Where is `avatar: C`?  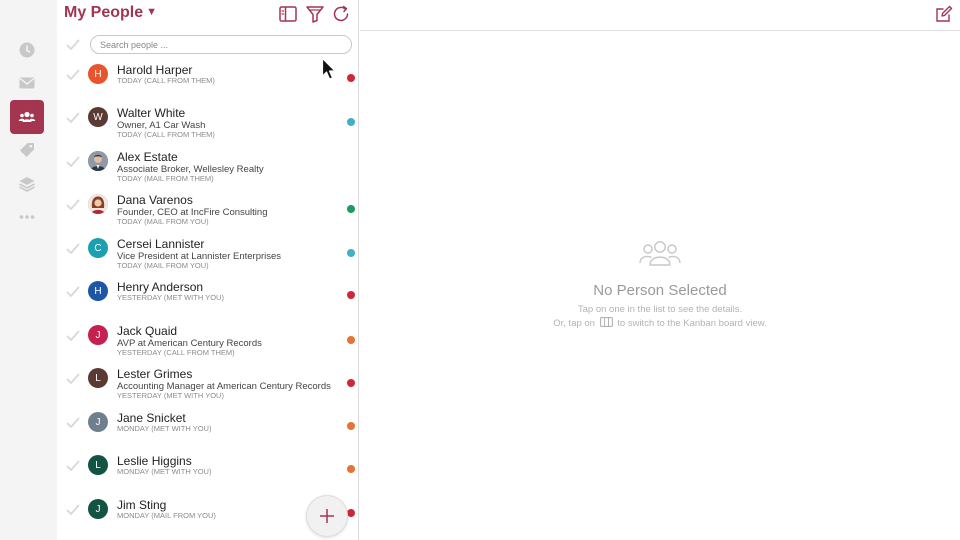 avatar: C is located at coordinates (98, 248).